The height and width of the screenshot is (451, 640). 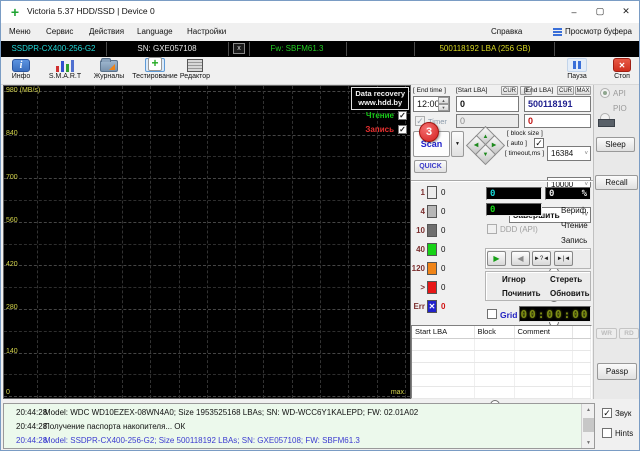 I want to click on menu-item-service: Сервис, so click(x=59, y=31).